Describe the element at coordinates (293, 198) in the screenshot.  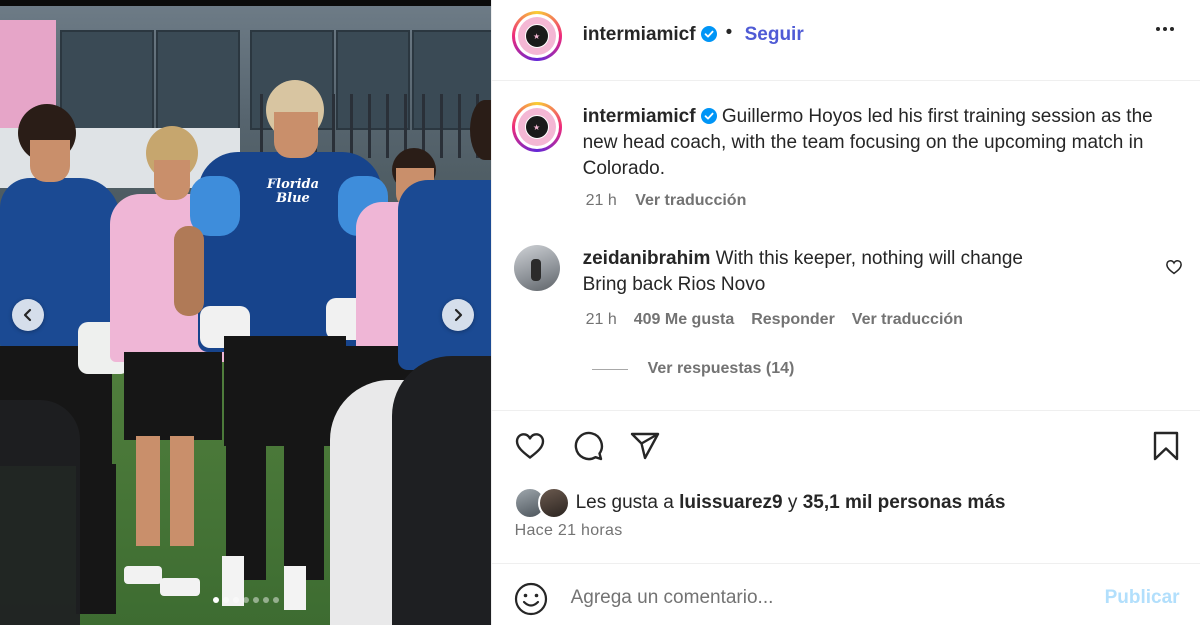
I see `jersey-text-2: Blue` at that location.